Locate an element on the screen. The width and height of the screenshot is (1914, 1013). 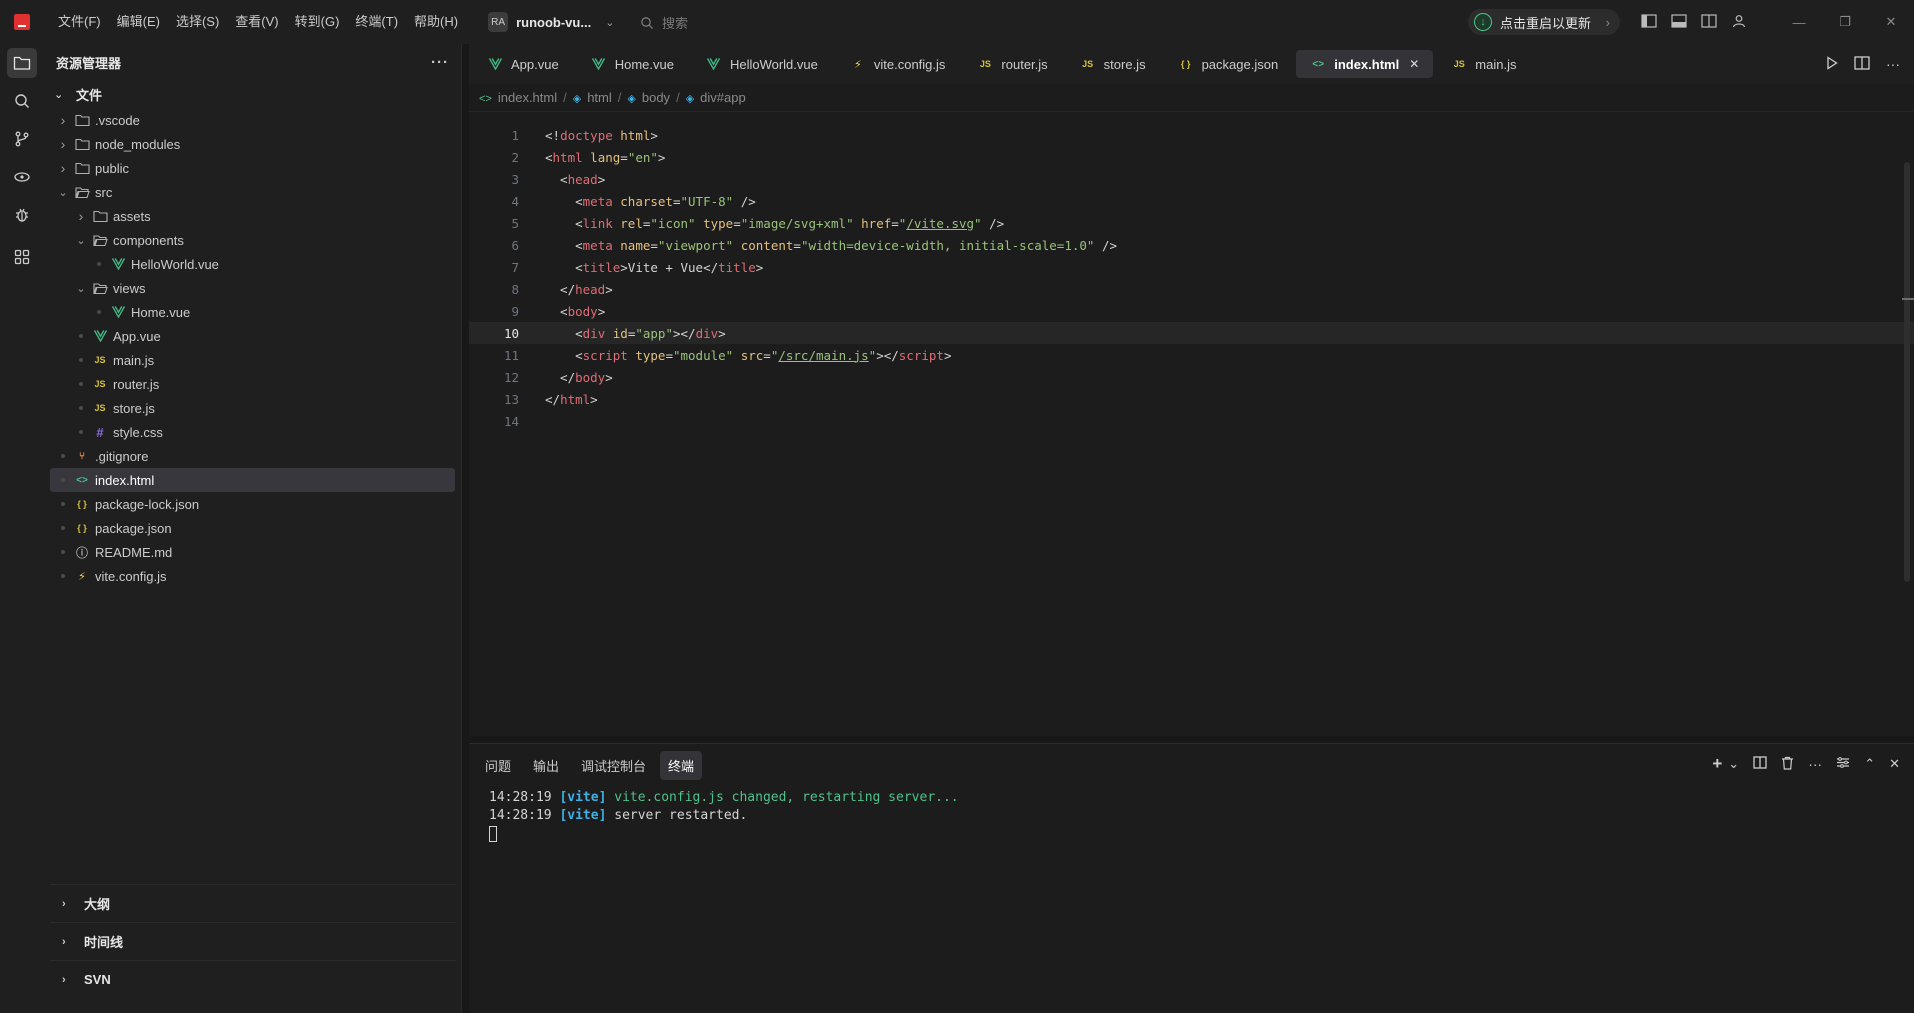
tab-main-js: JS main.js is located at coordinates (1483, 64).